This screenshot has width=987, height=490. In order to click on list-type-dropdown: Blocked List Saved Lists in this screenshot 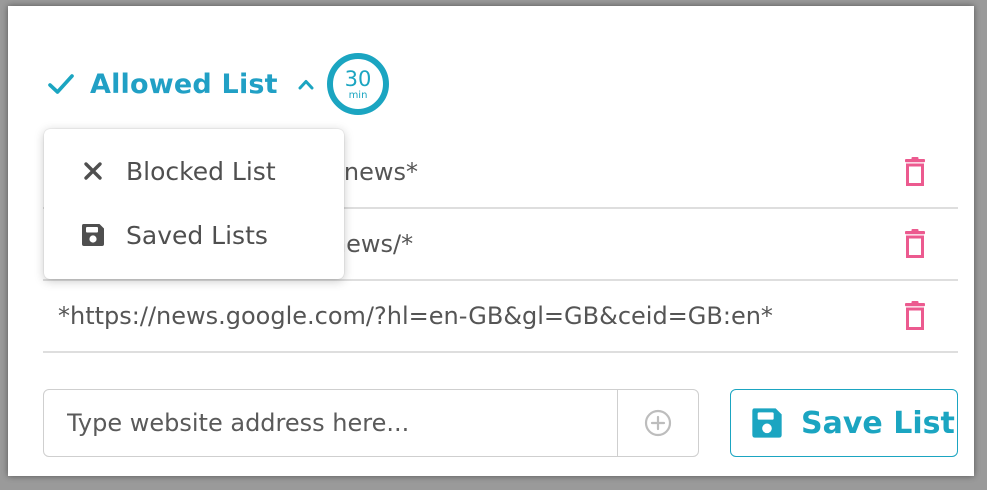, I will do `click(194, 204)`.